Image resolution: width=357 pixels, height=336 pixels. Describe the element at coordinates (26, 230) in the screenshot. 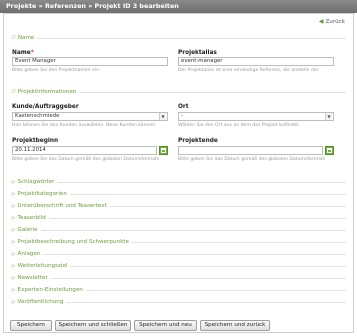

I see `section-galerie: ▷ Galerie` at that location.